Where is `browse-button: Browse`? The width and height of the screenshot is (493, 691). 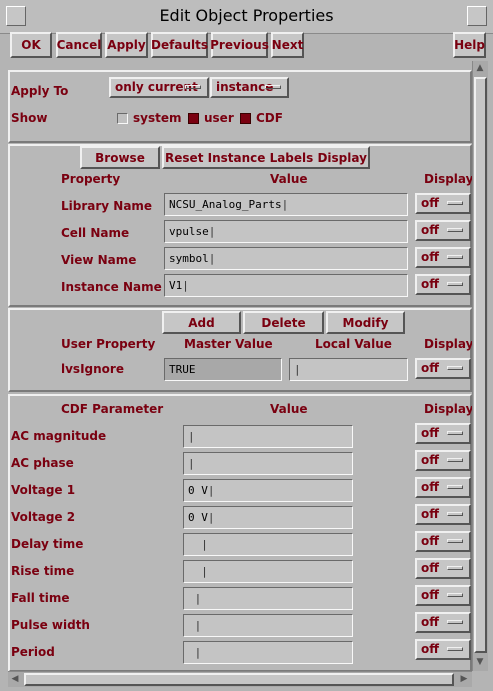 browse-button: Browse is located at coordinates (120, 157).